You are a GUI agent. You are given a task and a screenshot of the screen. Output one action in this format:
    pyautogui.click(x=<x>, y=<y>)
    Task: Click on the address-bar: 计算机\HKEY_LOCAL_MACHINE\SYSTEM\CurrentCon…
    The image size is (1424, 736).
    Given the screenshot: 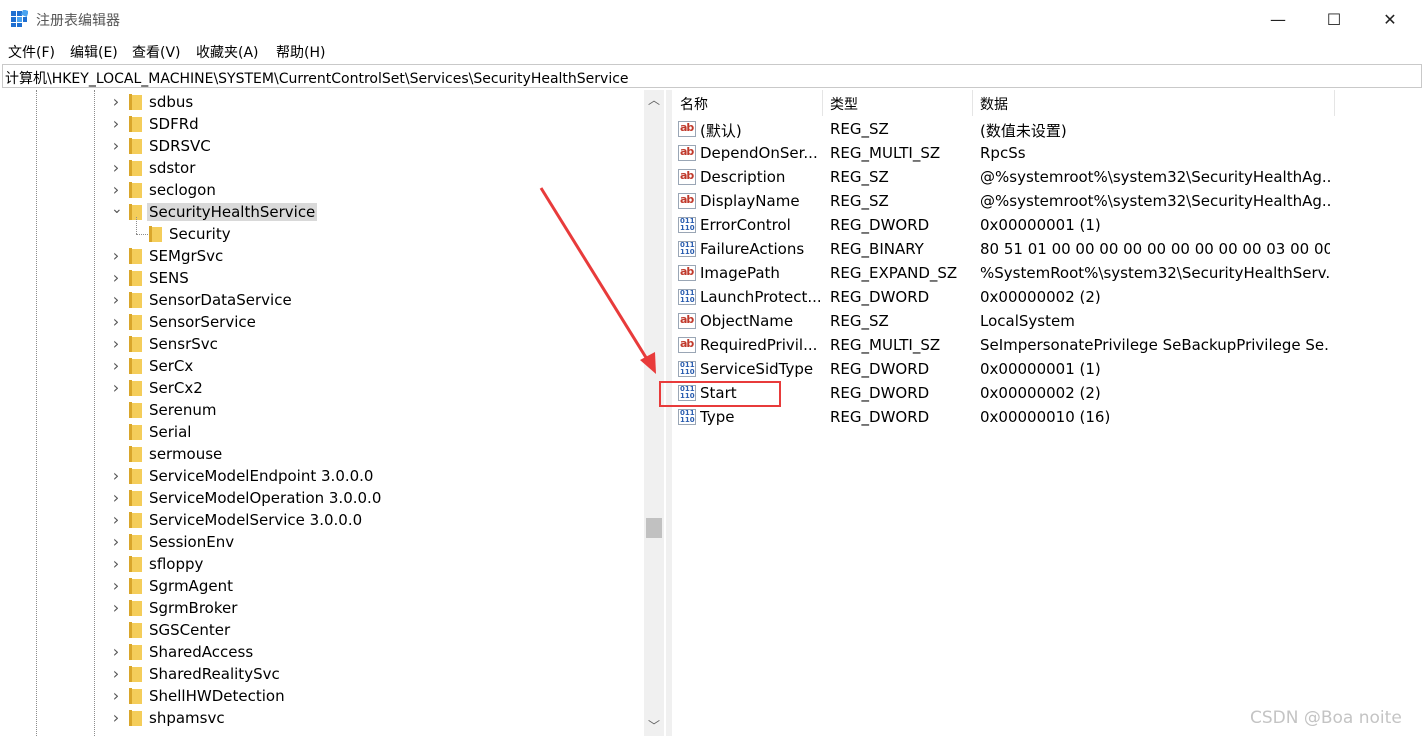 What is the action you would take?
    pyautogui.click(x=712, y=76)
    